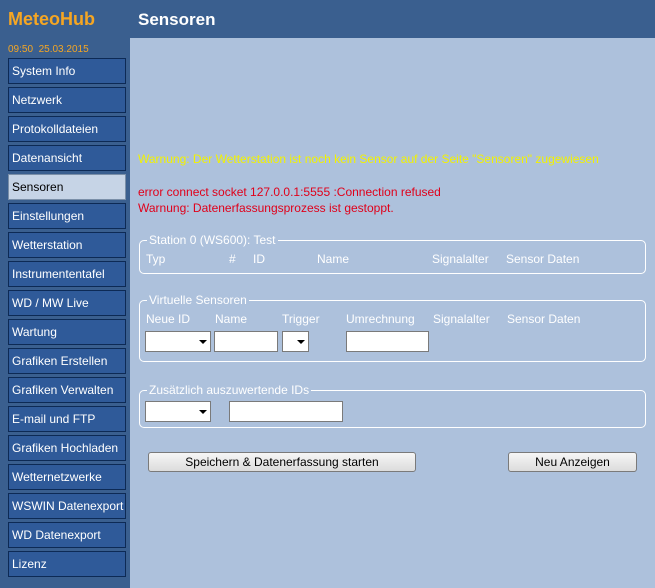 Image resolution: width=655 pixels, height=588 pixels. What do you see at coordinates (295, 341) in the screenshot?
I see `trigger-select` at bounding box center [295, 341].